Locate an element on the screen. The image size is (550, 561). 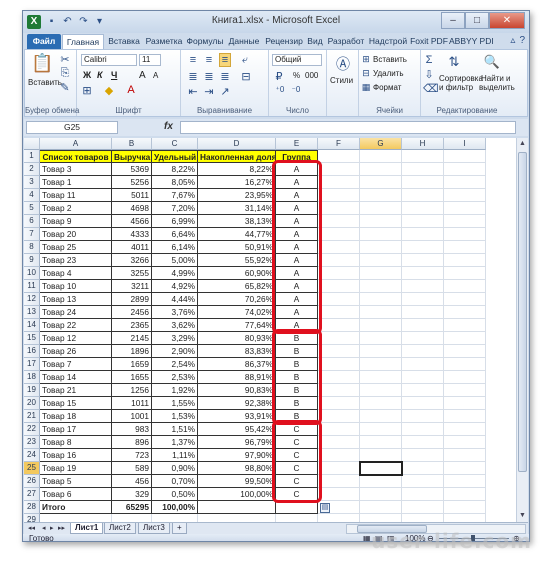
vertical-scroll-thumb is located at coordinates (522, 312).